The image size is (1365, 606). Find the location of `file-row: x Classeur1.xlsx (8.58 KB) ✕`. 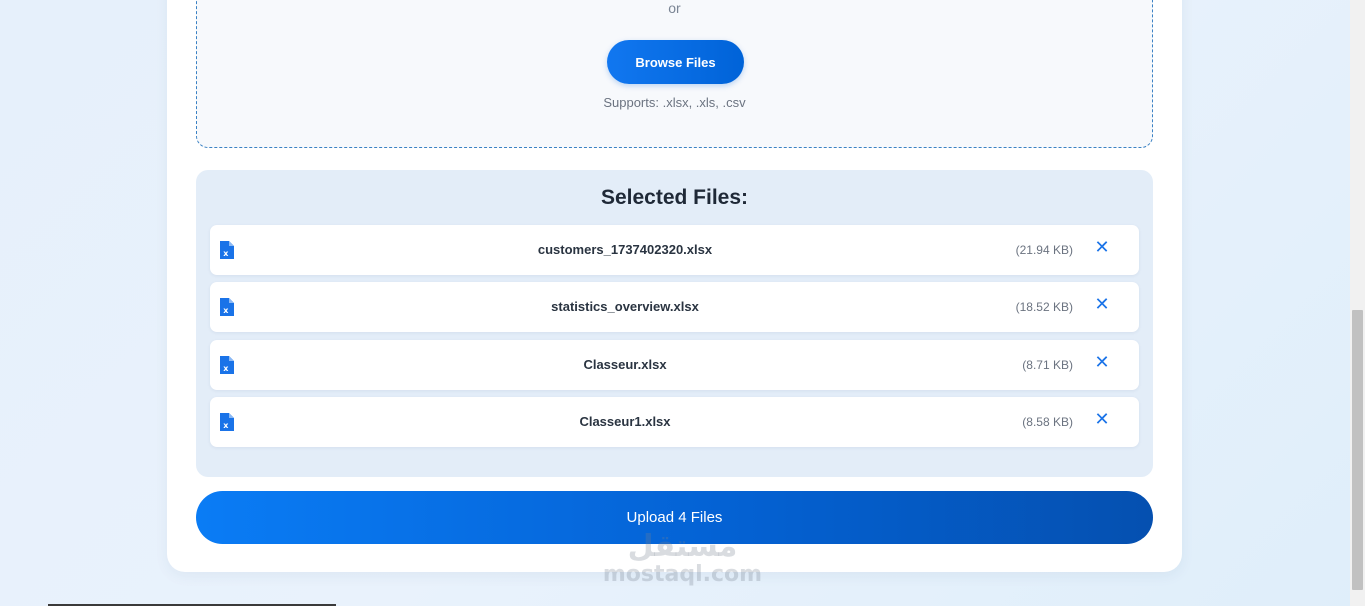

file-row: x Classeur1.xlsx (8.58 KB) ✕ is located at coordinates (674, 422).